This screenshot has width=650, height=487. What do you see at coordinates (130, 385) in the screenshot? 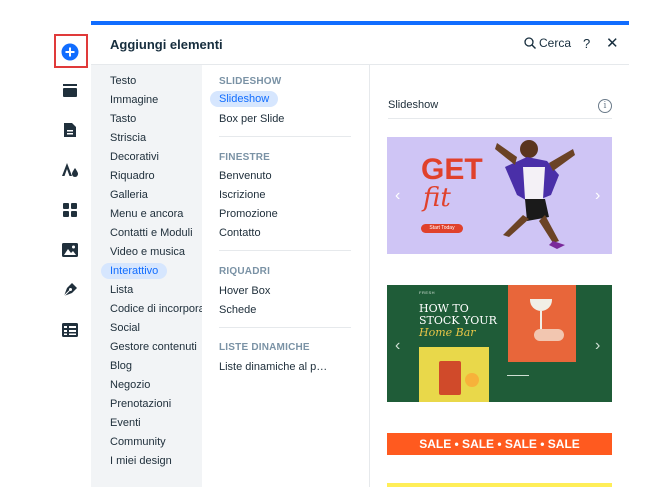
I see `category-item: Negozio` at bounding box center [130, 385].